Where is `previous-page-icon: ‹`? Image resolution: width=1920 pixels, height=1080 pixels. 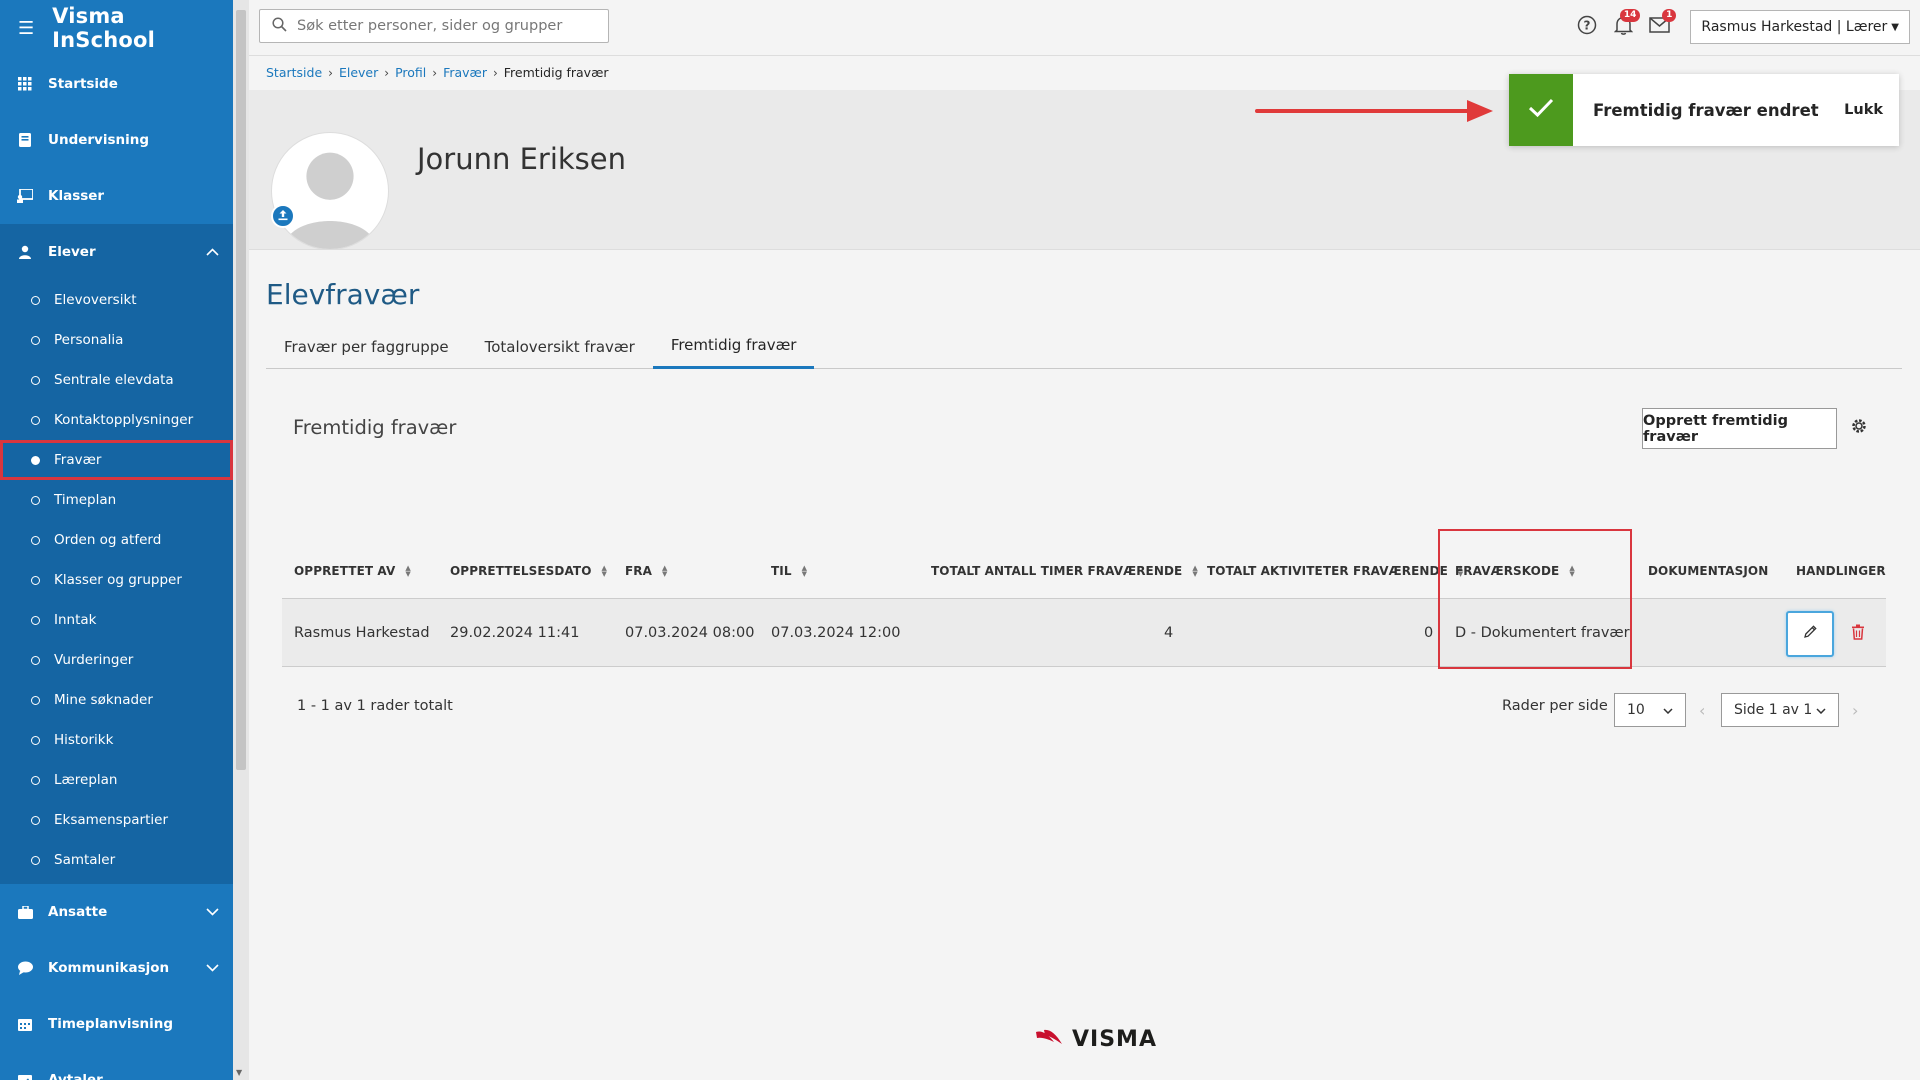 previous-page-icon: ‹ is located at coordinates (1702, 710).